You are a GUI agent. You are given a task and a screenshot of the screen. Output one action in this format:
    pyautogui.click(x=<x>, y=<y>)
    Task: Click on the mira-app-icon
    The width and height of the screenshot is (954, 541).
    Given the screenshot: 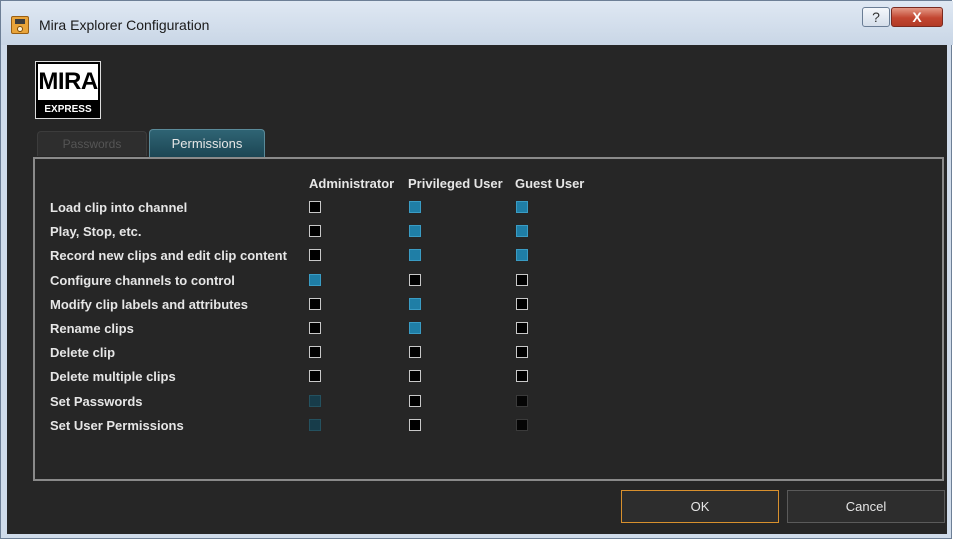 What is the action you would take?
    pyautogui.click(x=20, y=25)
    